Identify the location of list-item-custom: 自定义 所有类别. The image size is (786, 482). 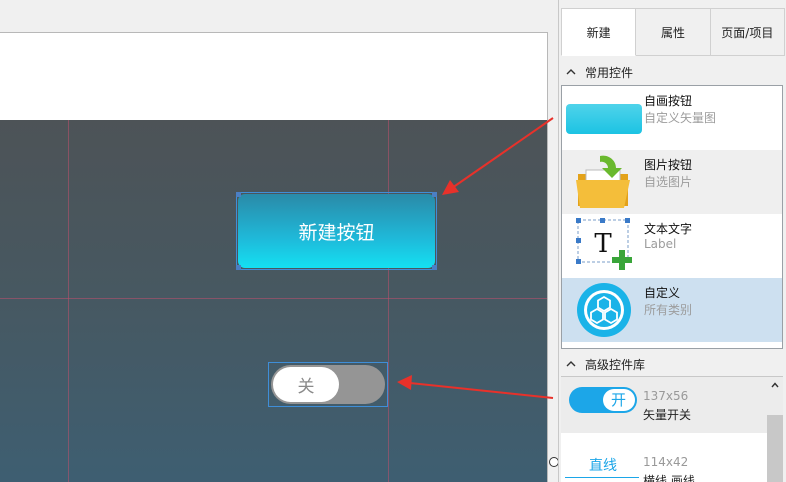
(672, 310).